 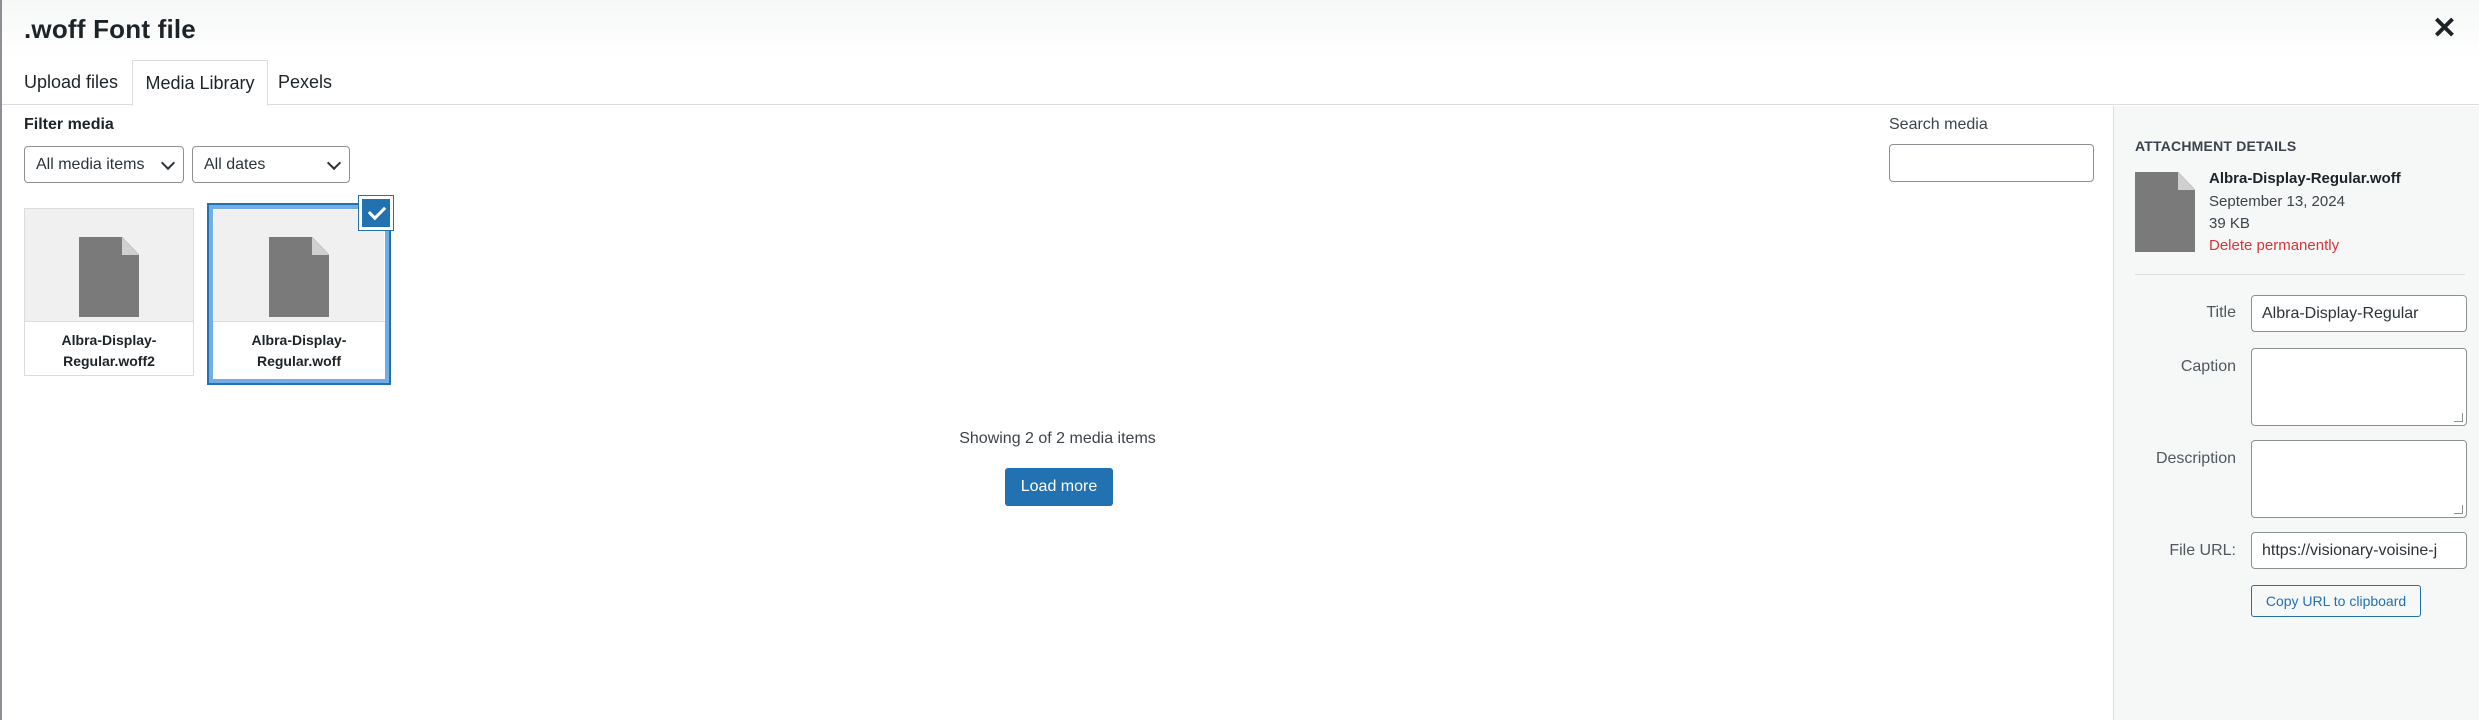 What do you see at coordinates (299, 350) in the screenshot?
I see `attachment-filename: Albra-Display- Regular.woff` at bounding box center [299, 350].